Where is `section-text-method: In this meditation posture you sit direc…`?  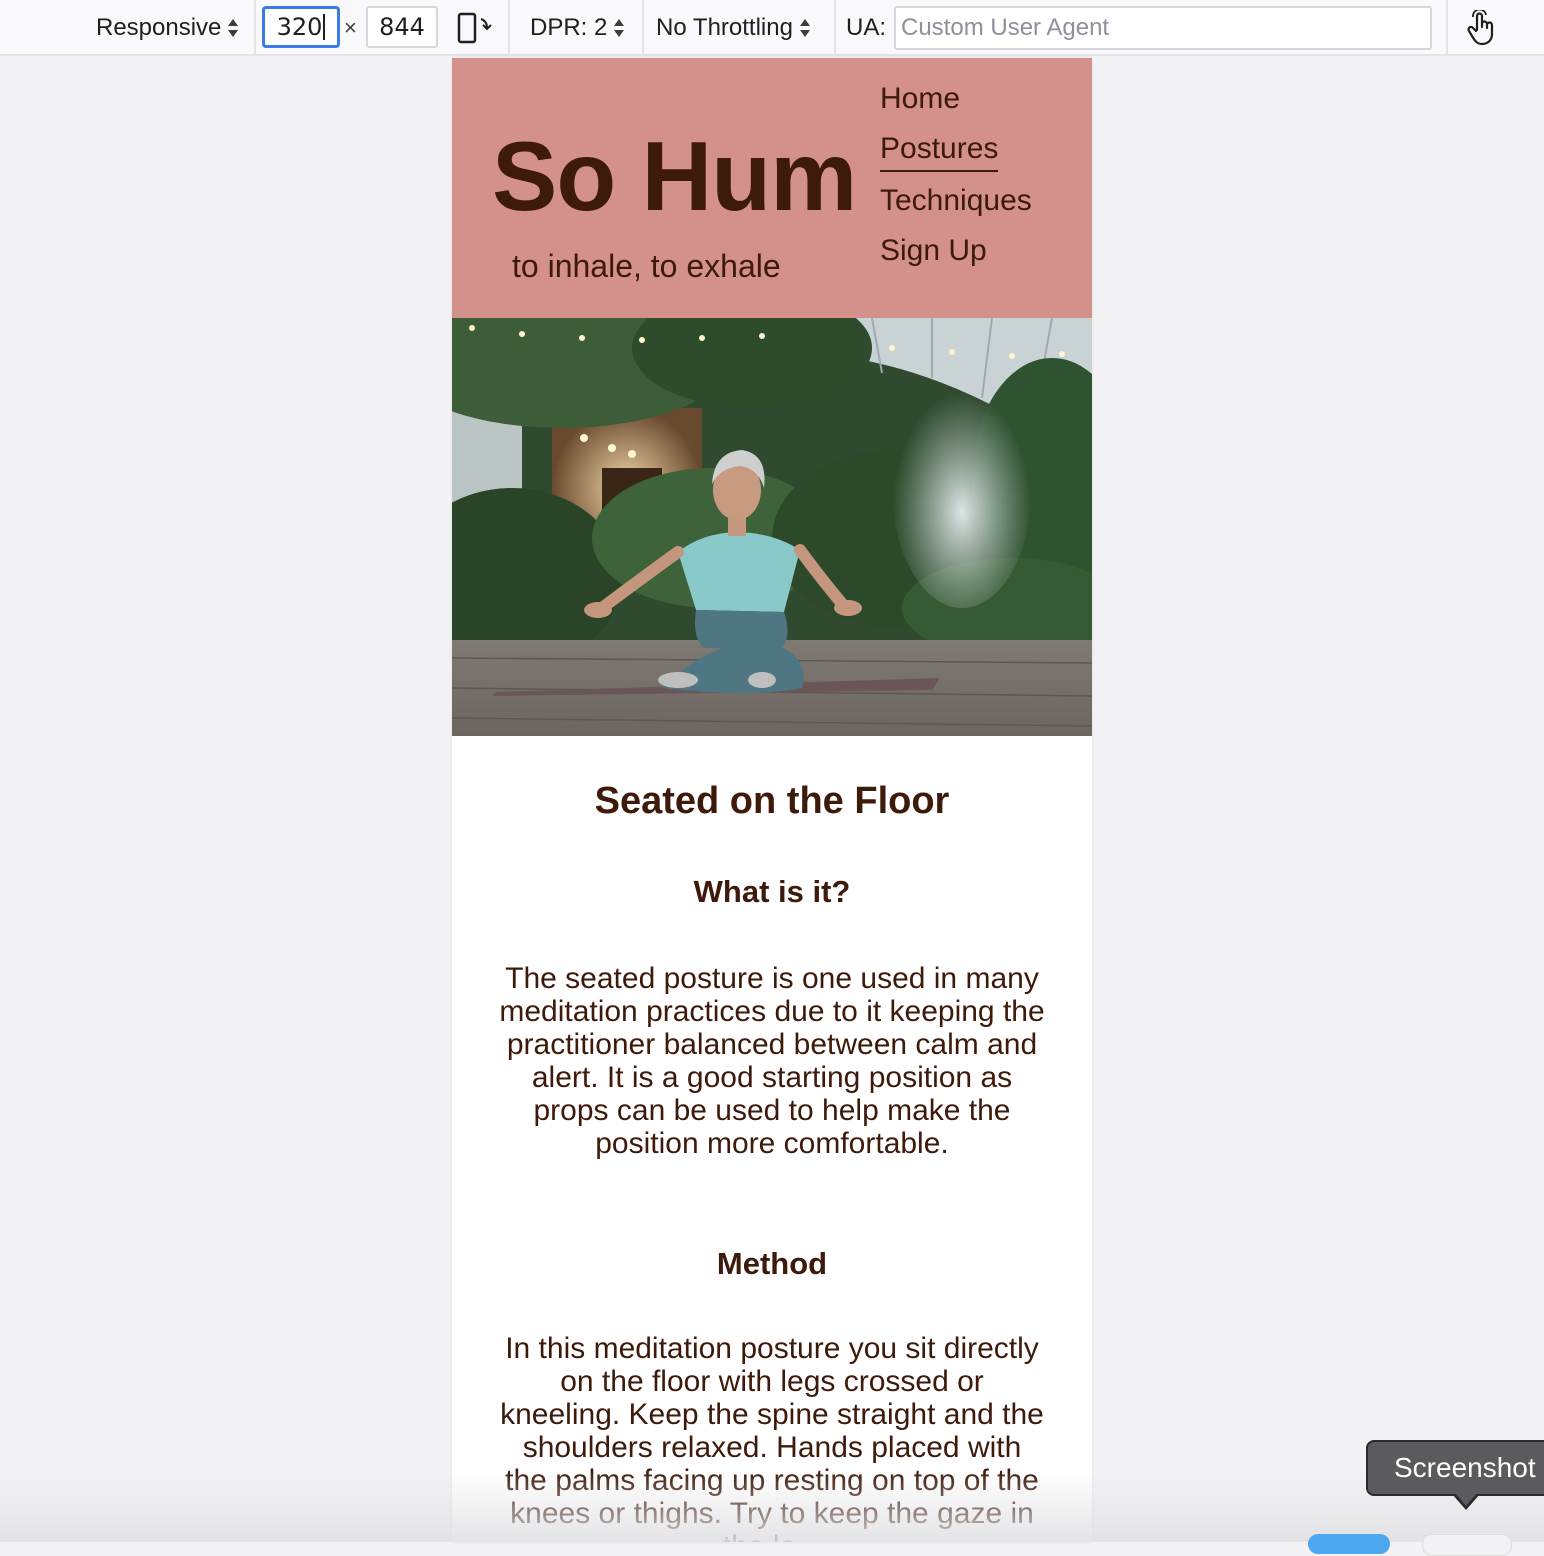 section-text-method: In this meditation posture you sit direc… is located at coordinates (772, 1437).